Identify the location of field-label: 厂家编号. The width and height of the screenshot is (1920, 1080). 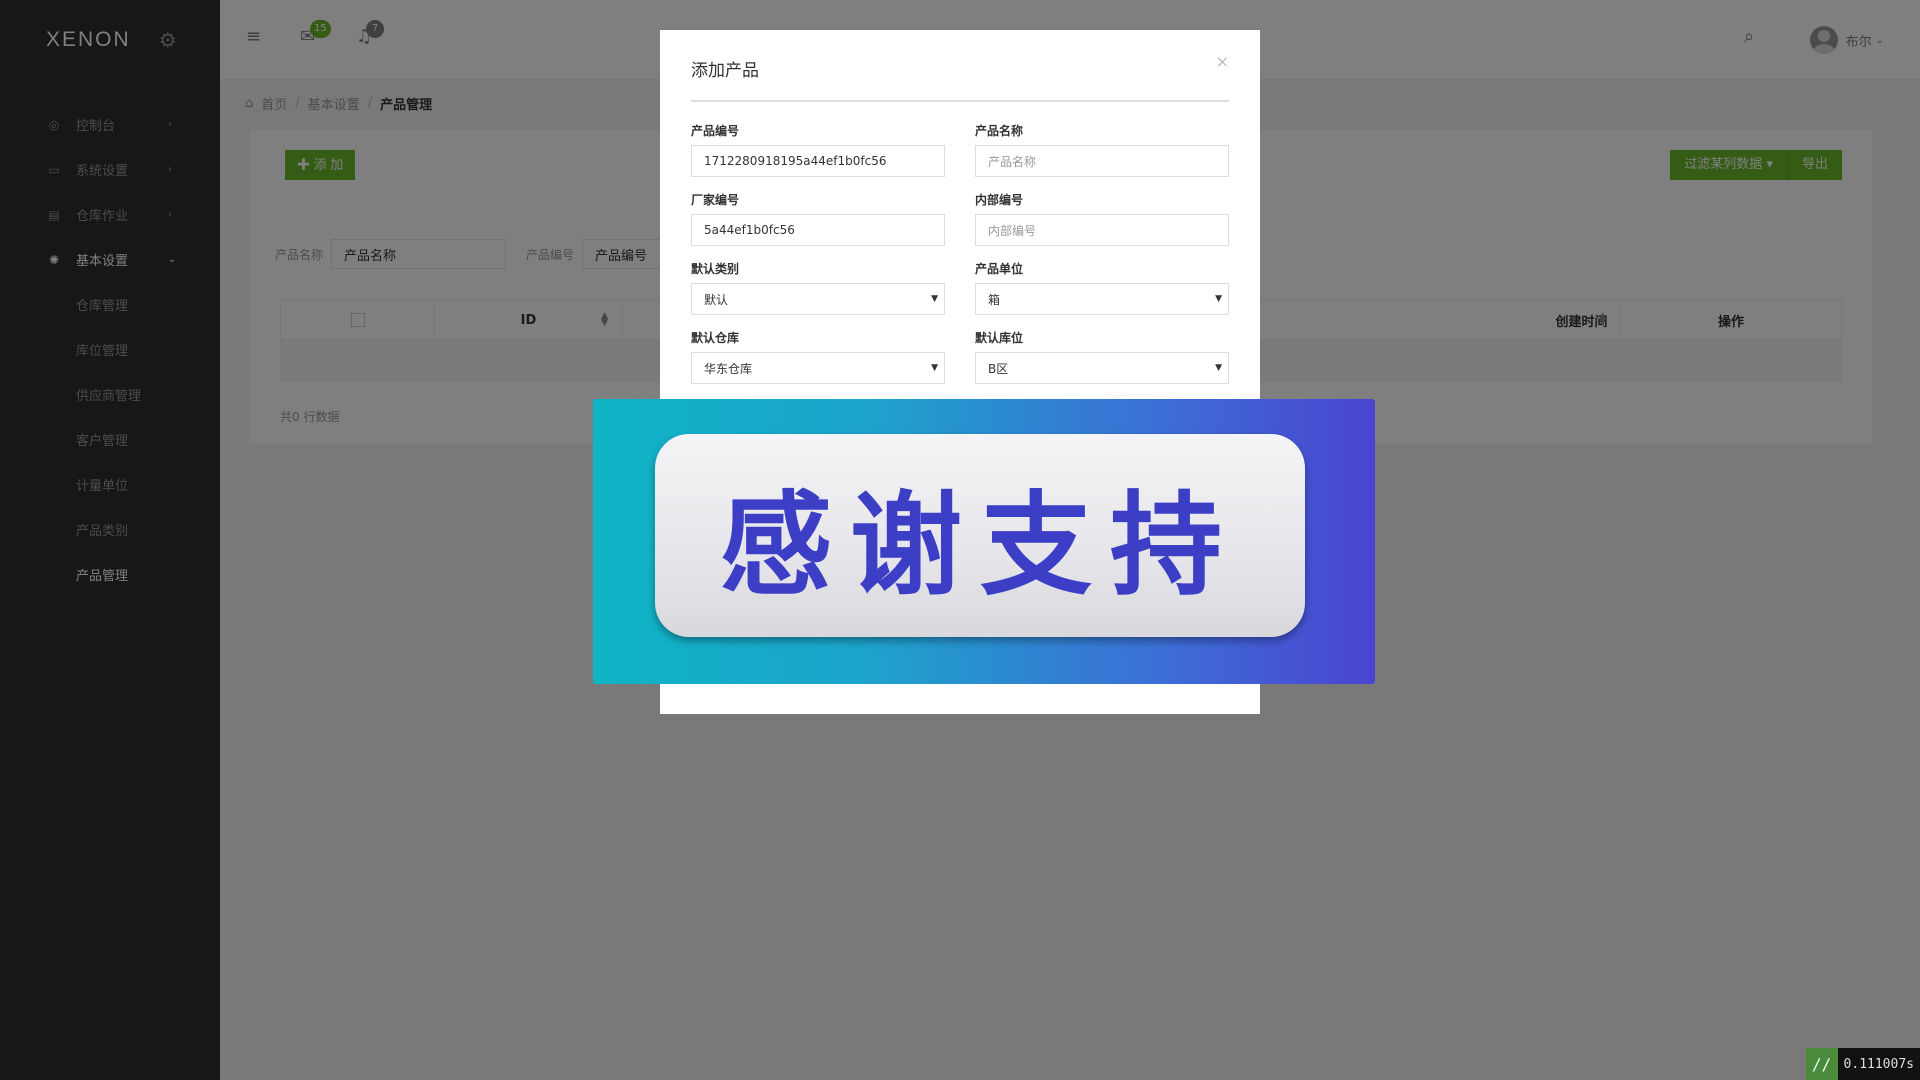
(715, 200).